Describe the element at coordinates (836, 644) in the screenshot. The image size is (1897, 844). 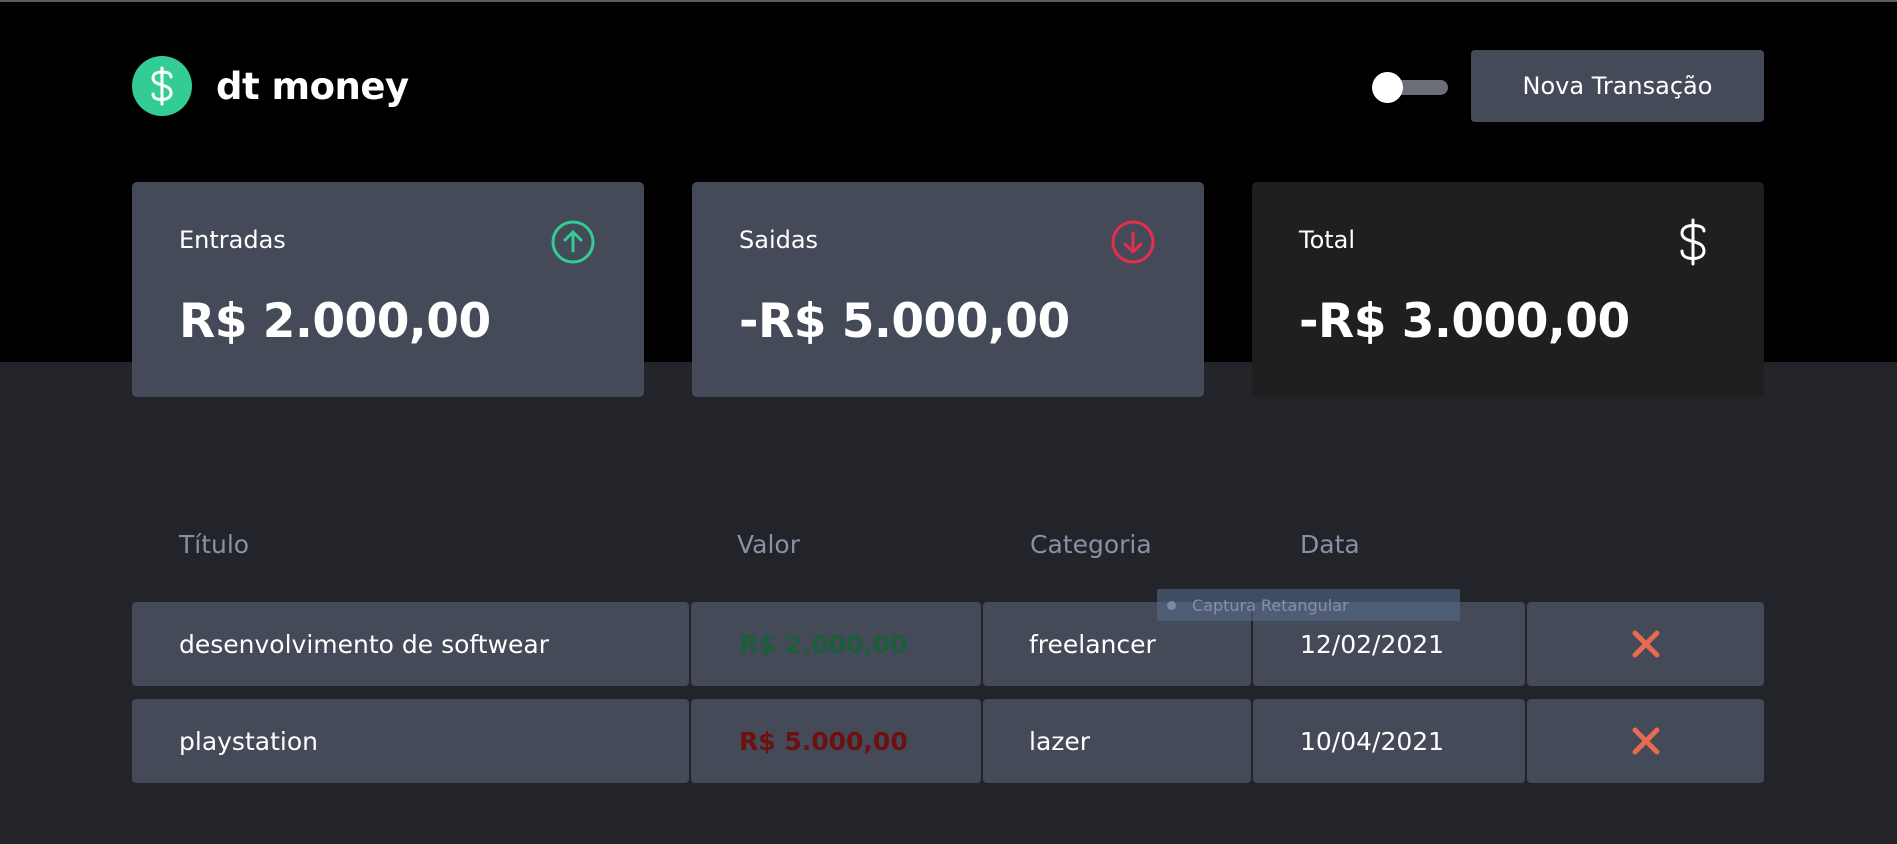
I see `row-value: R$ 2.000,00` at that location.